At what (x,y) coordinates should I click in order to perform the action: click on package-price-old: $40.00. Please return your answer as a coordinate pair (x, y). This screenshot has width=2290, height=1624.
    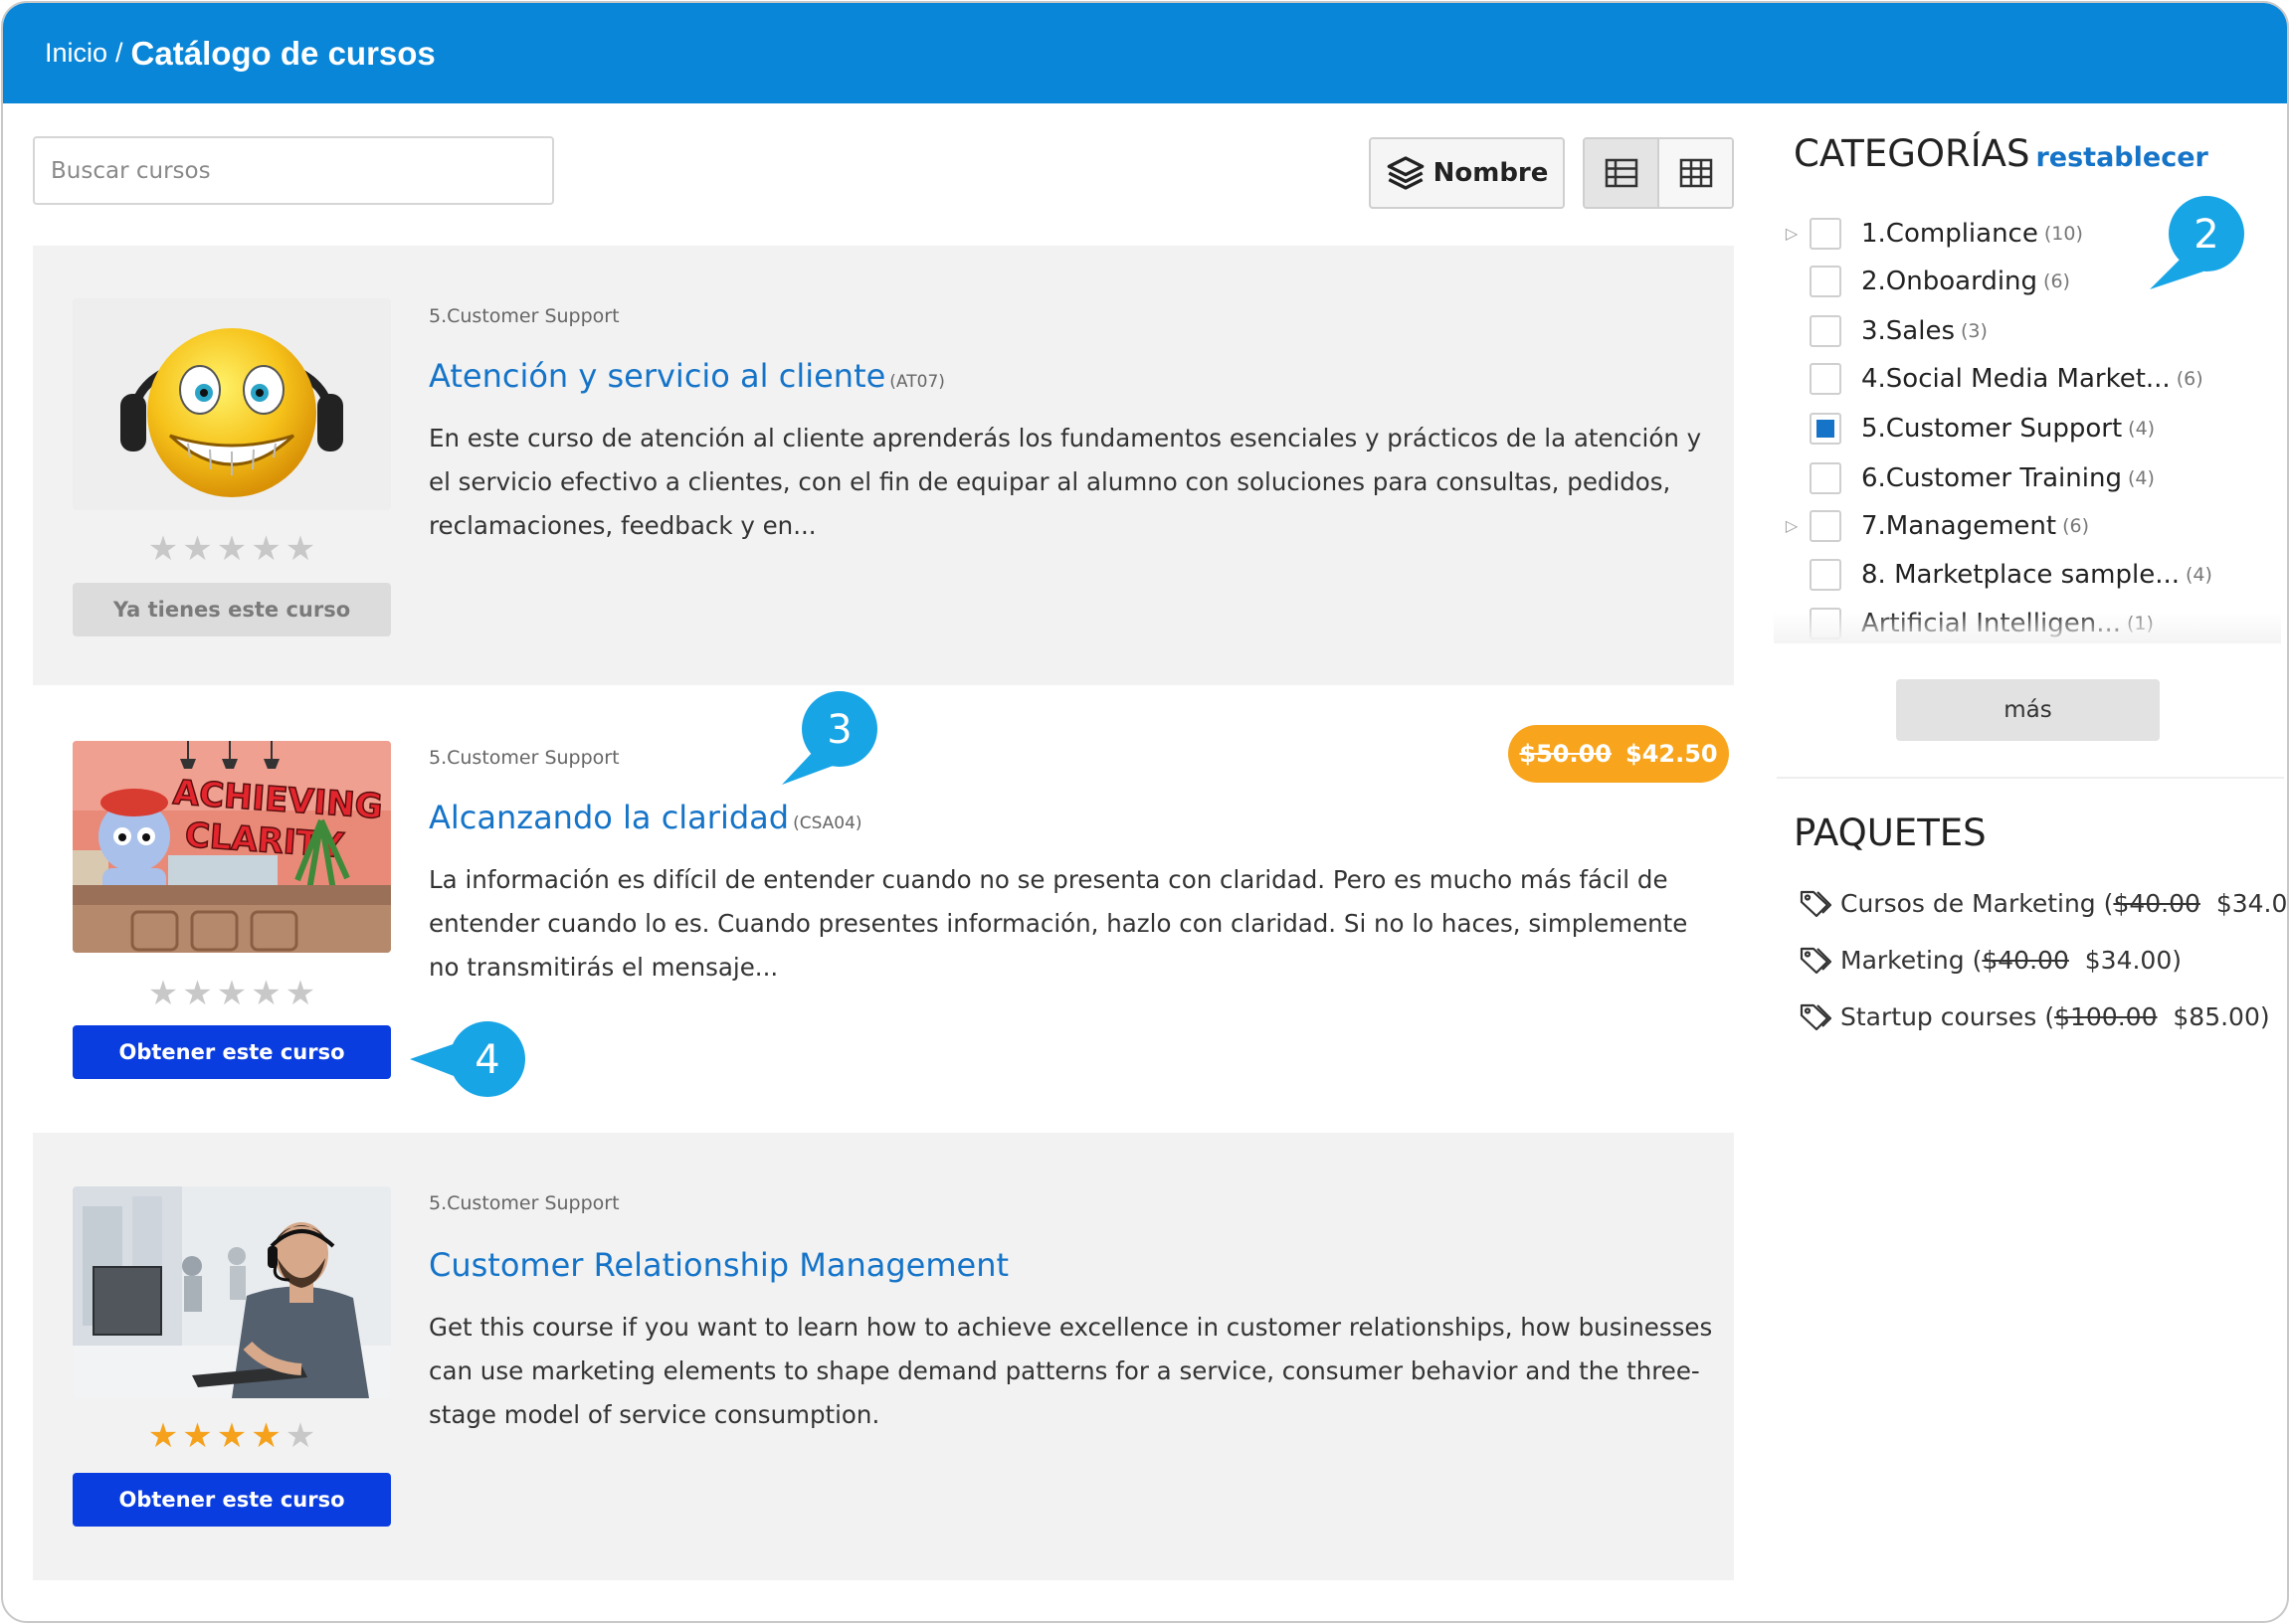
    Looking at the image, I should click on (2025, 960).